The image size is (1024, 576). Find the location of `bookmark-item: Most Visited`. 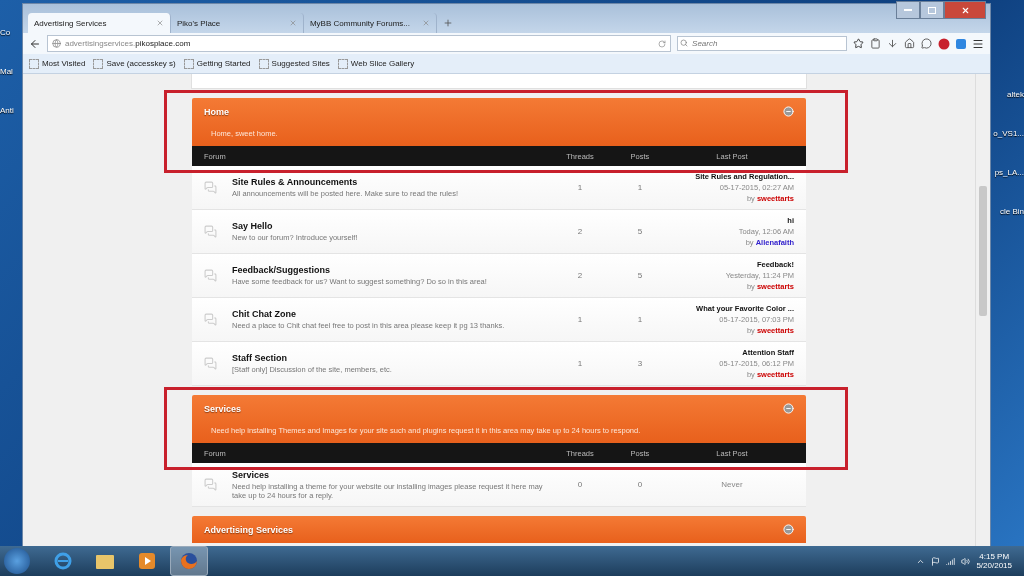

bookmark-item: Most Visited is located at coordinates (57, 63).